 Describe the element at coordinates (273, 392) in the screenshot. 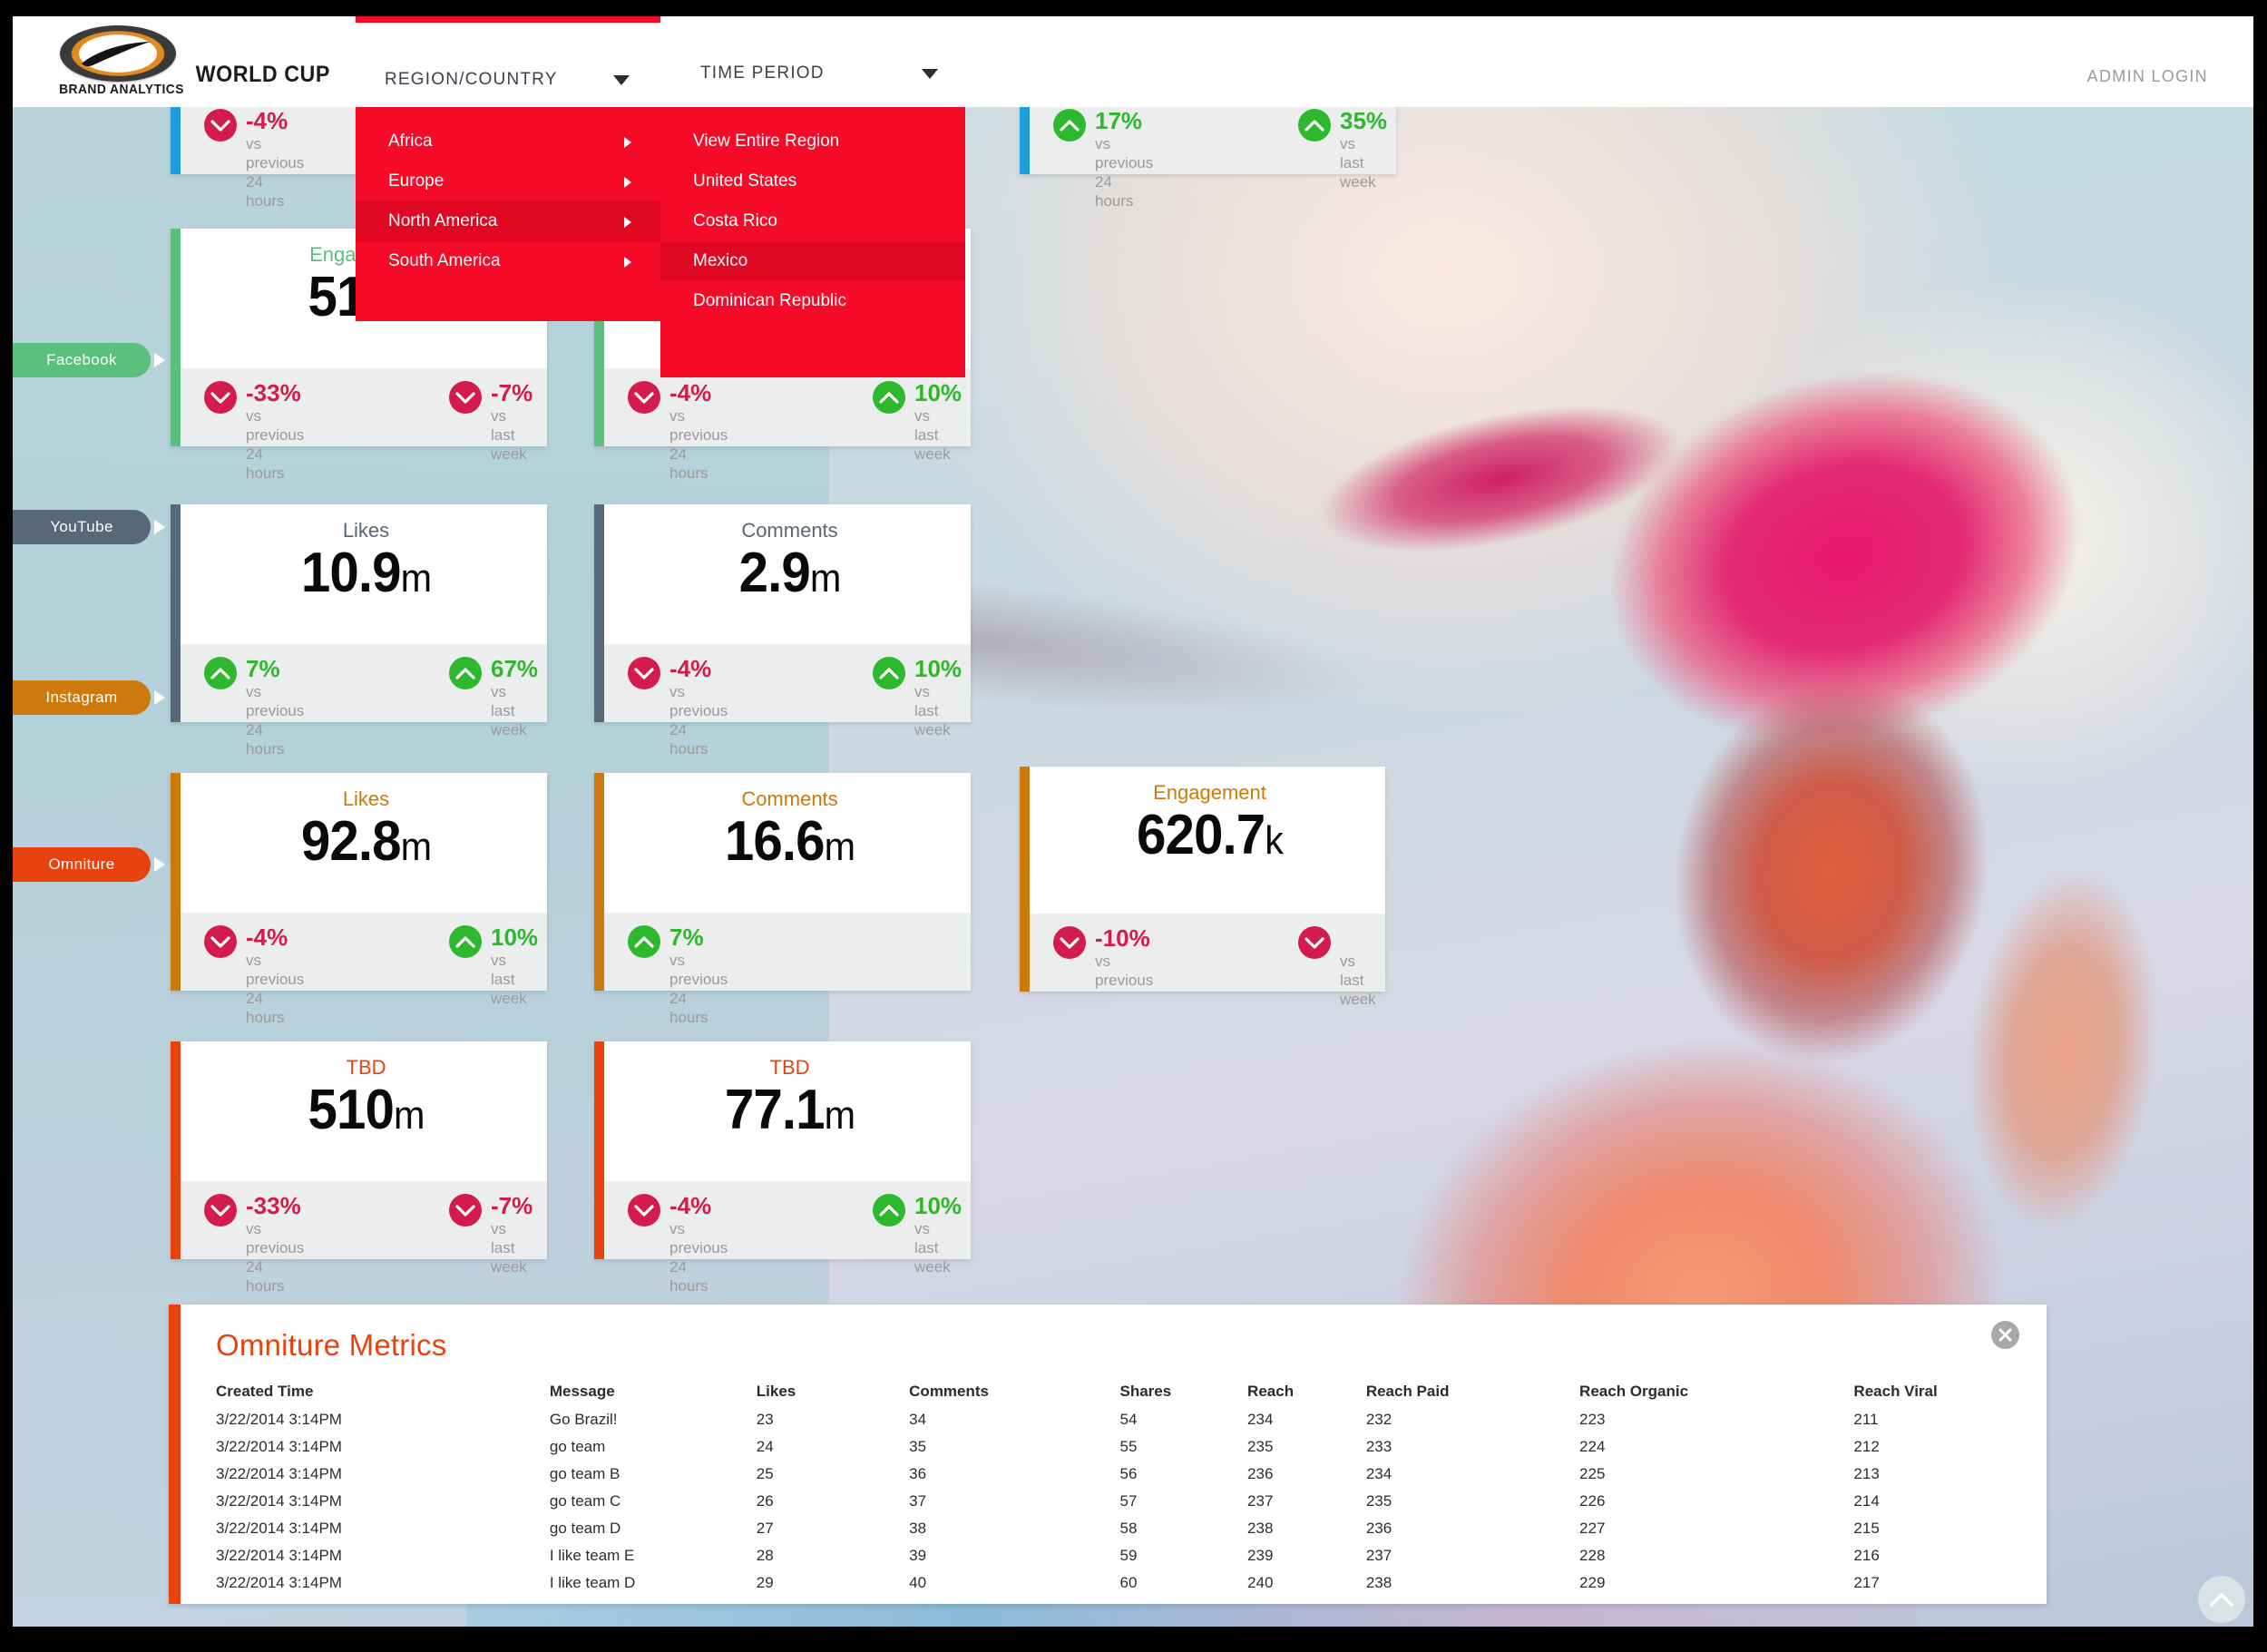

I see `delta-percent: -33%` at that location.